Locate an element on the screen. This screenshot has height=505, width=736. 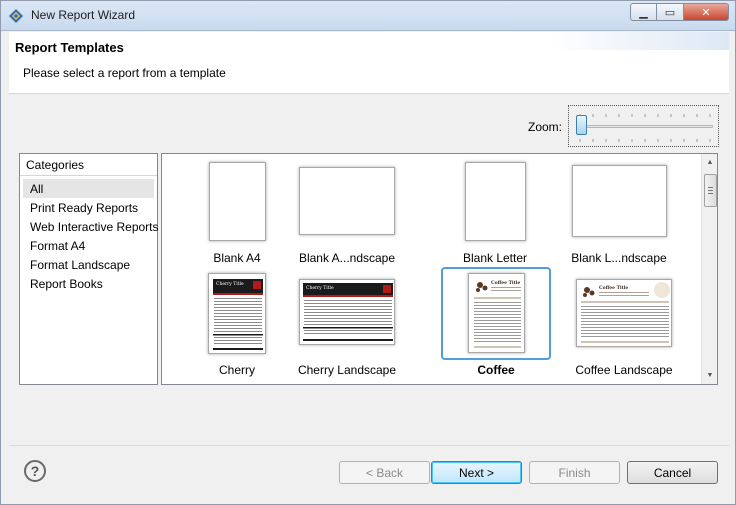
arrow-up-icon: ▲ is located at coordinates (710, 162).